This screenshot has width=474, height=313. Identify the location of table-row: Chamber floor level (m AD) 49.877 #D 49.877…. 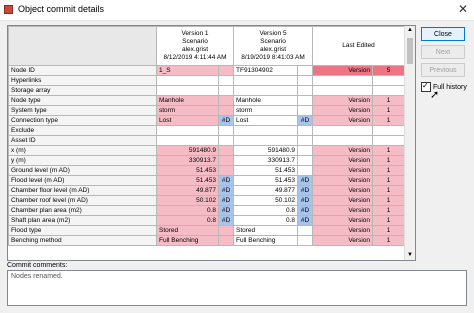
(207, 190).